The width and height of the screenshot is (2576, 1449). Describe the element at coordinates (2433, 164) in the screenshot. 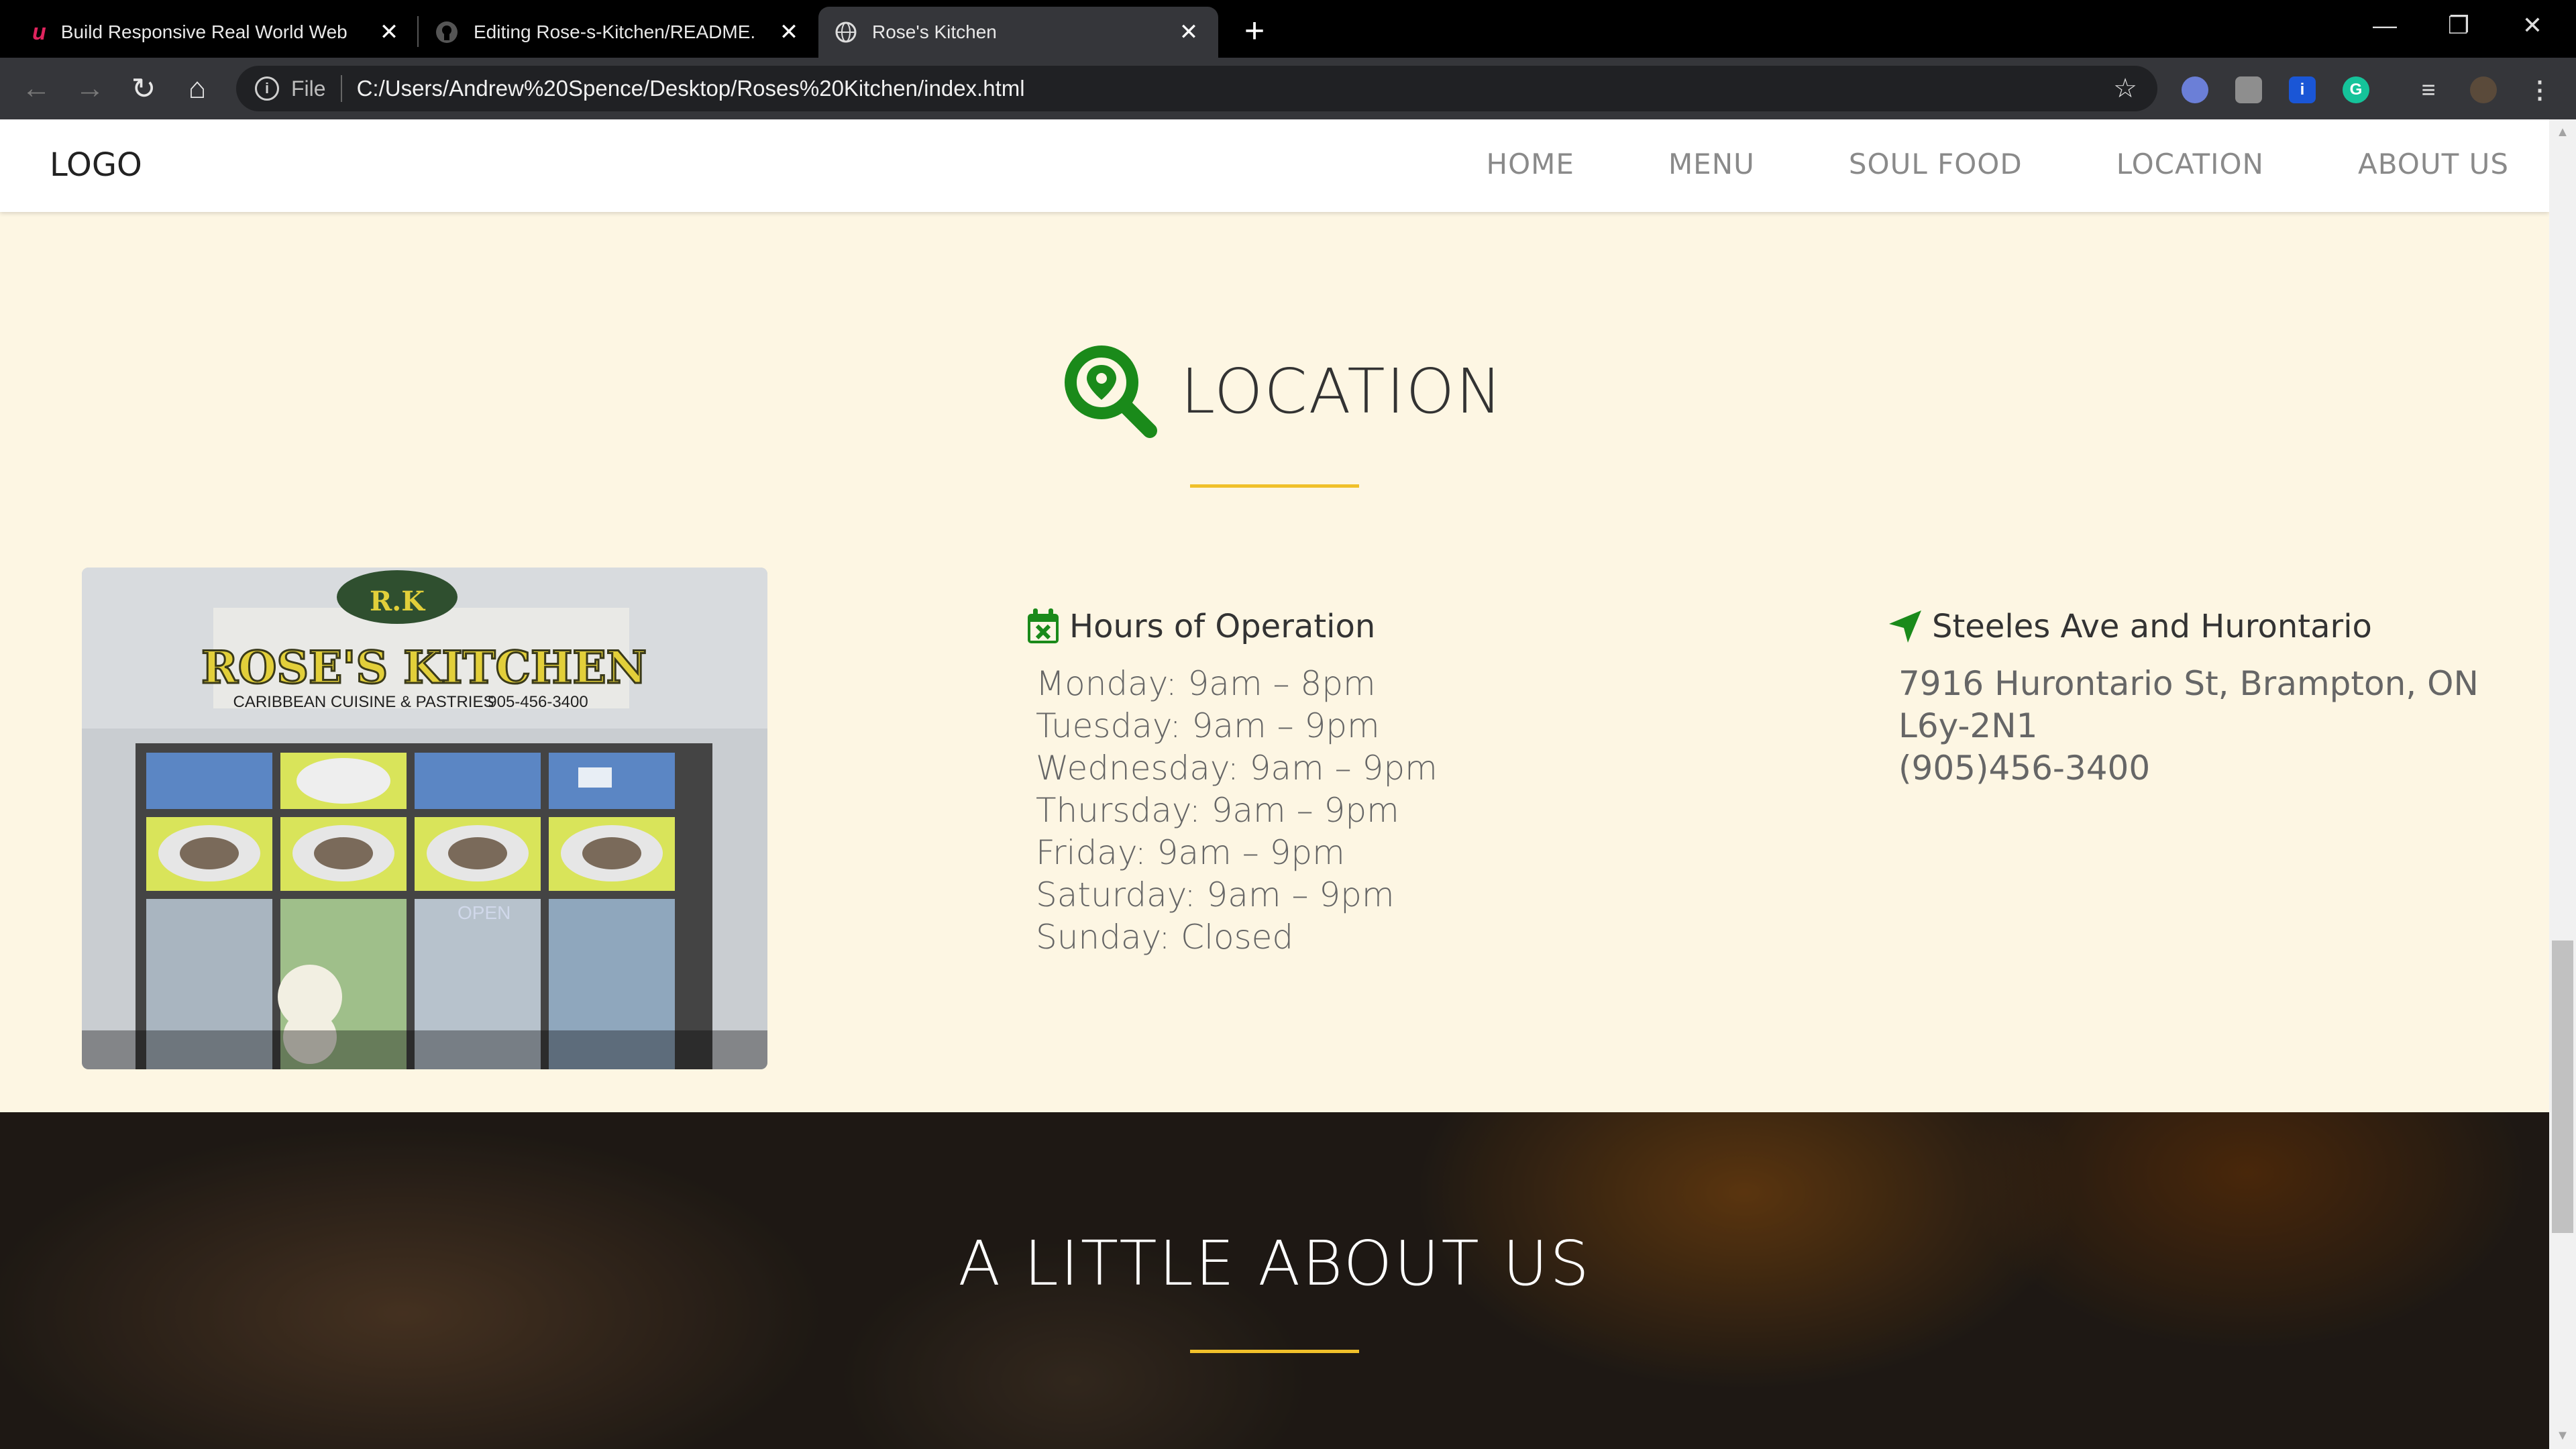

I see `nav-about-us: ABOUT US` at that location.